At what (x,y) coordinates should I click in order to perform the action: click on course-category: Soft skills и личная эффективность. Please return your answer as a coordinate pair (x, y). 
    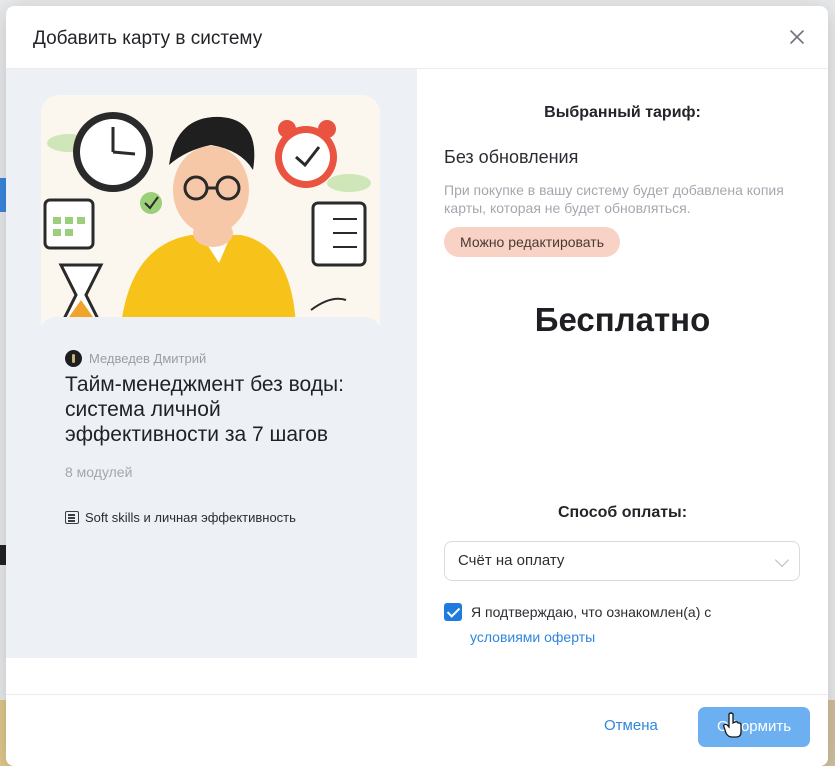
    Looking at the image, I should click on (185, 517).